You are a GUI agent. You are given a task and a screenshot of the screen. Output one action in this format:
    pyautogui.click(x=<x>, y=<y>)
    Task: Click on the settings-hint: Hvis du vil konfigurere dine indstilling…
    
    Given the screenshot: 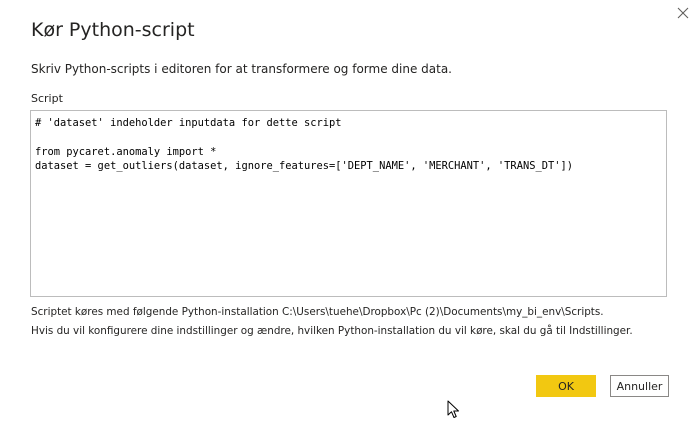 What is the action you would take?
    pyautogui.click(x=332, y=331)
    